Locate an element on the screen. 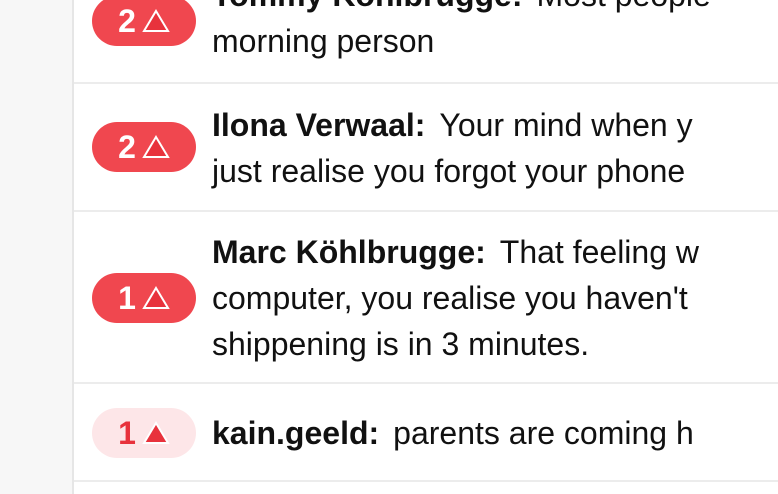  message-line: shippening is in 3 minutes. is located at coordinates (401, 344).